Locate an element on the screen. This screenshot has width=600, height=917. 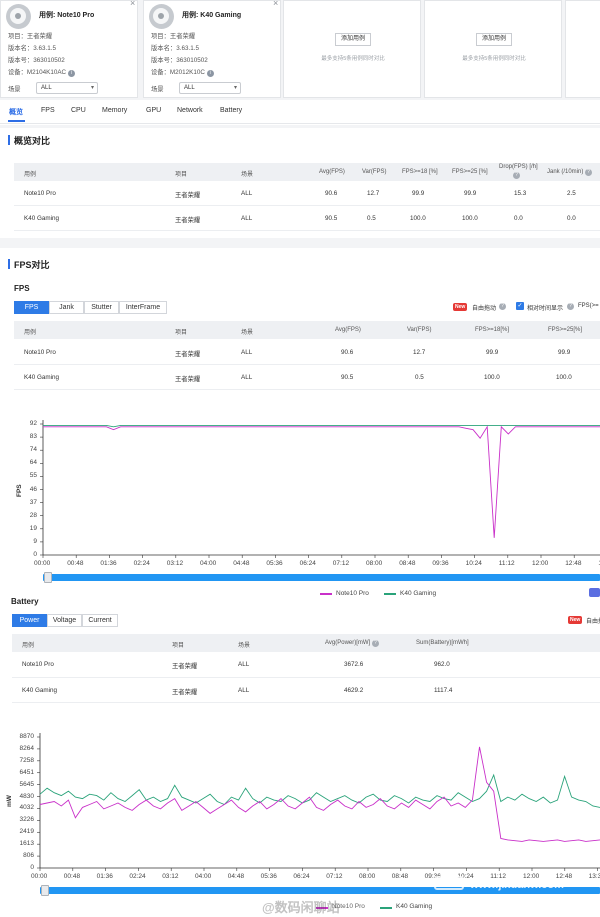
col-fps18: FPS>=18[%] is located at coordinates (492, 330).